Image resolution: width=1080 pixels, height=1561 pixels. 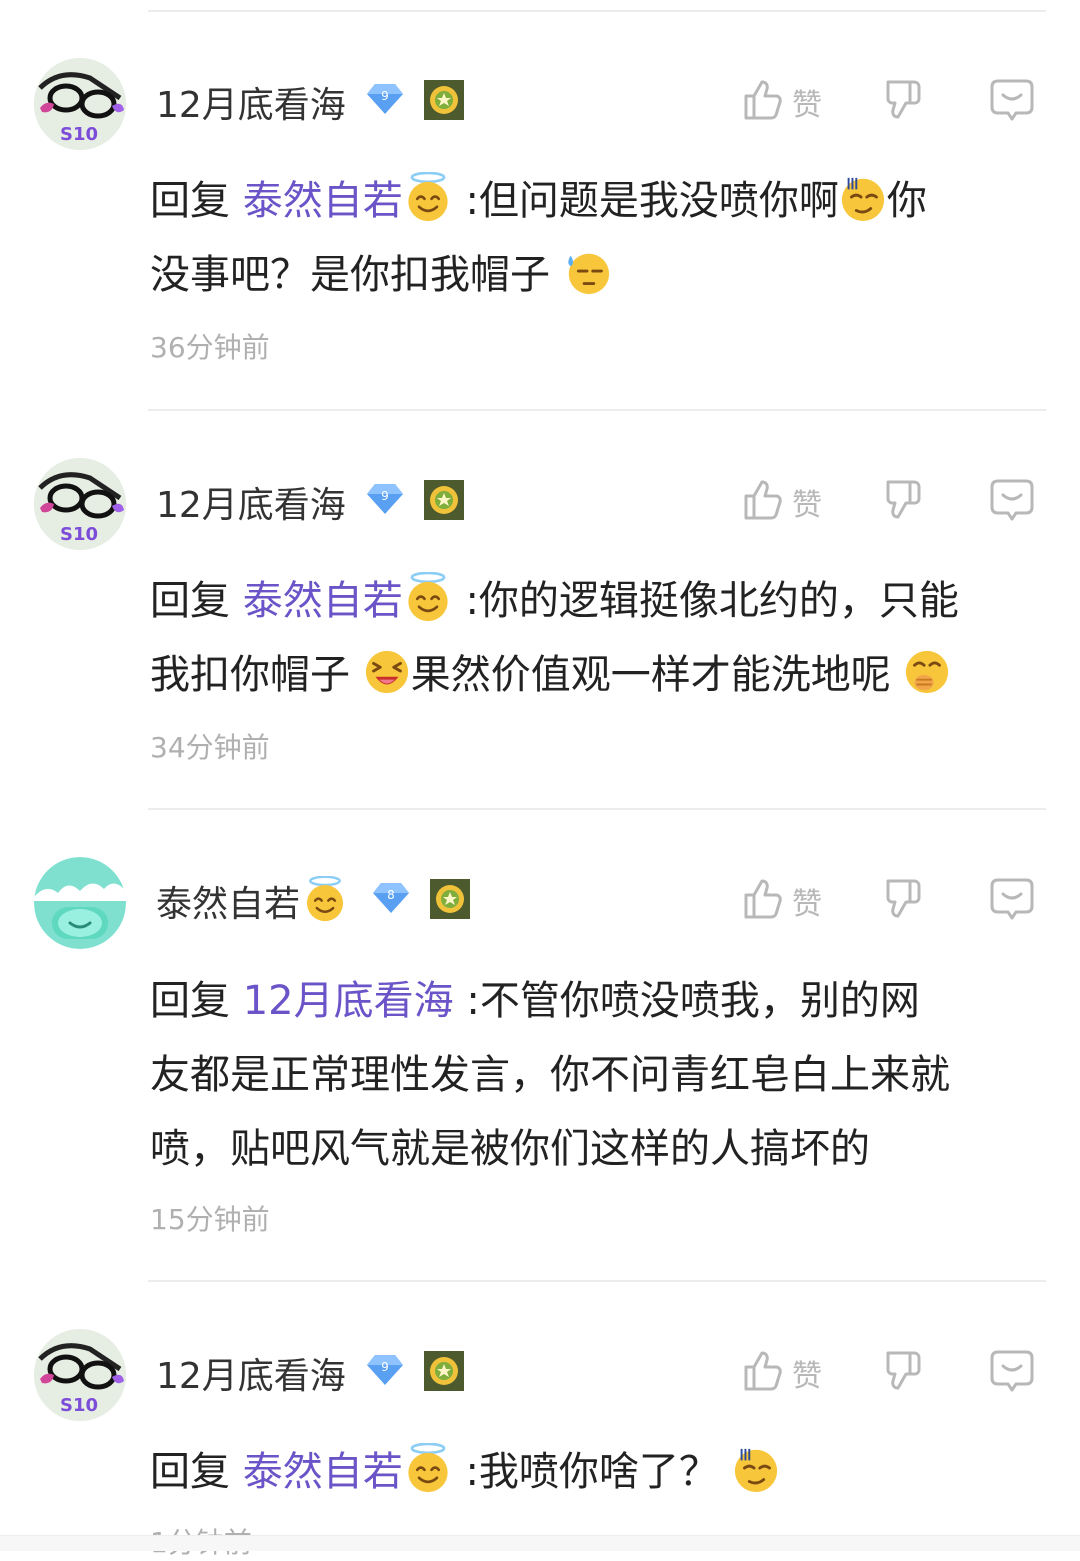 I want to click on comment-text: 你, so click(x=906, y=201).